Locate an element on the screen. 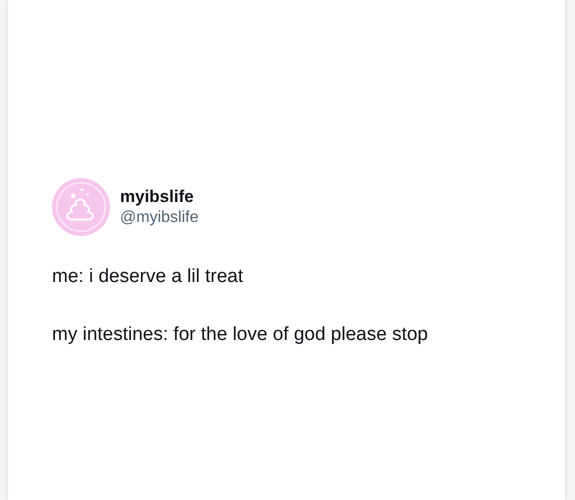 This screenshot has width=575, height=500. post-text: my intestines: for the love of god please stop is located at coordinates (240, 335).